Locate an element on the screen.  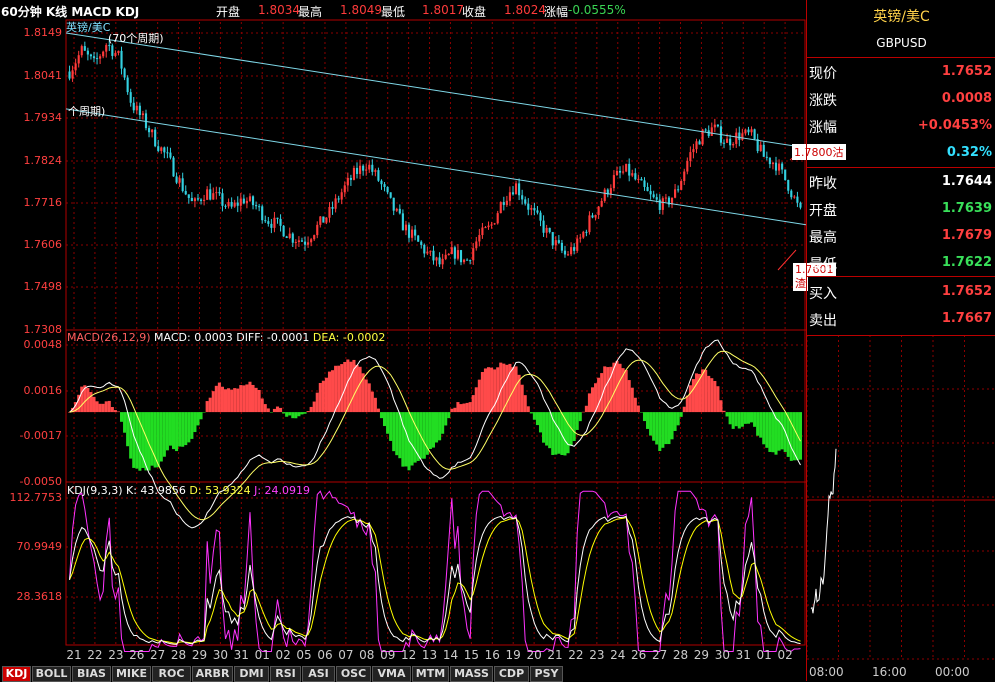
quote-label: 昨收 is located at coordinates (823, 184).